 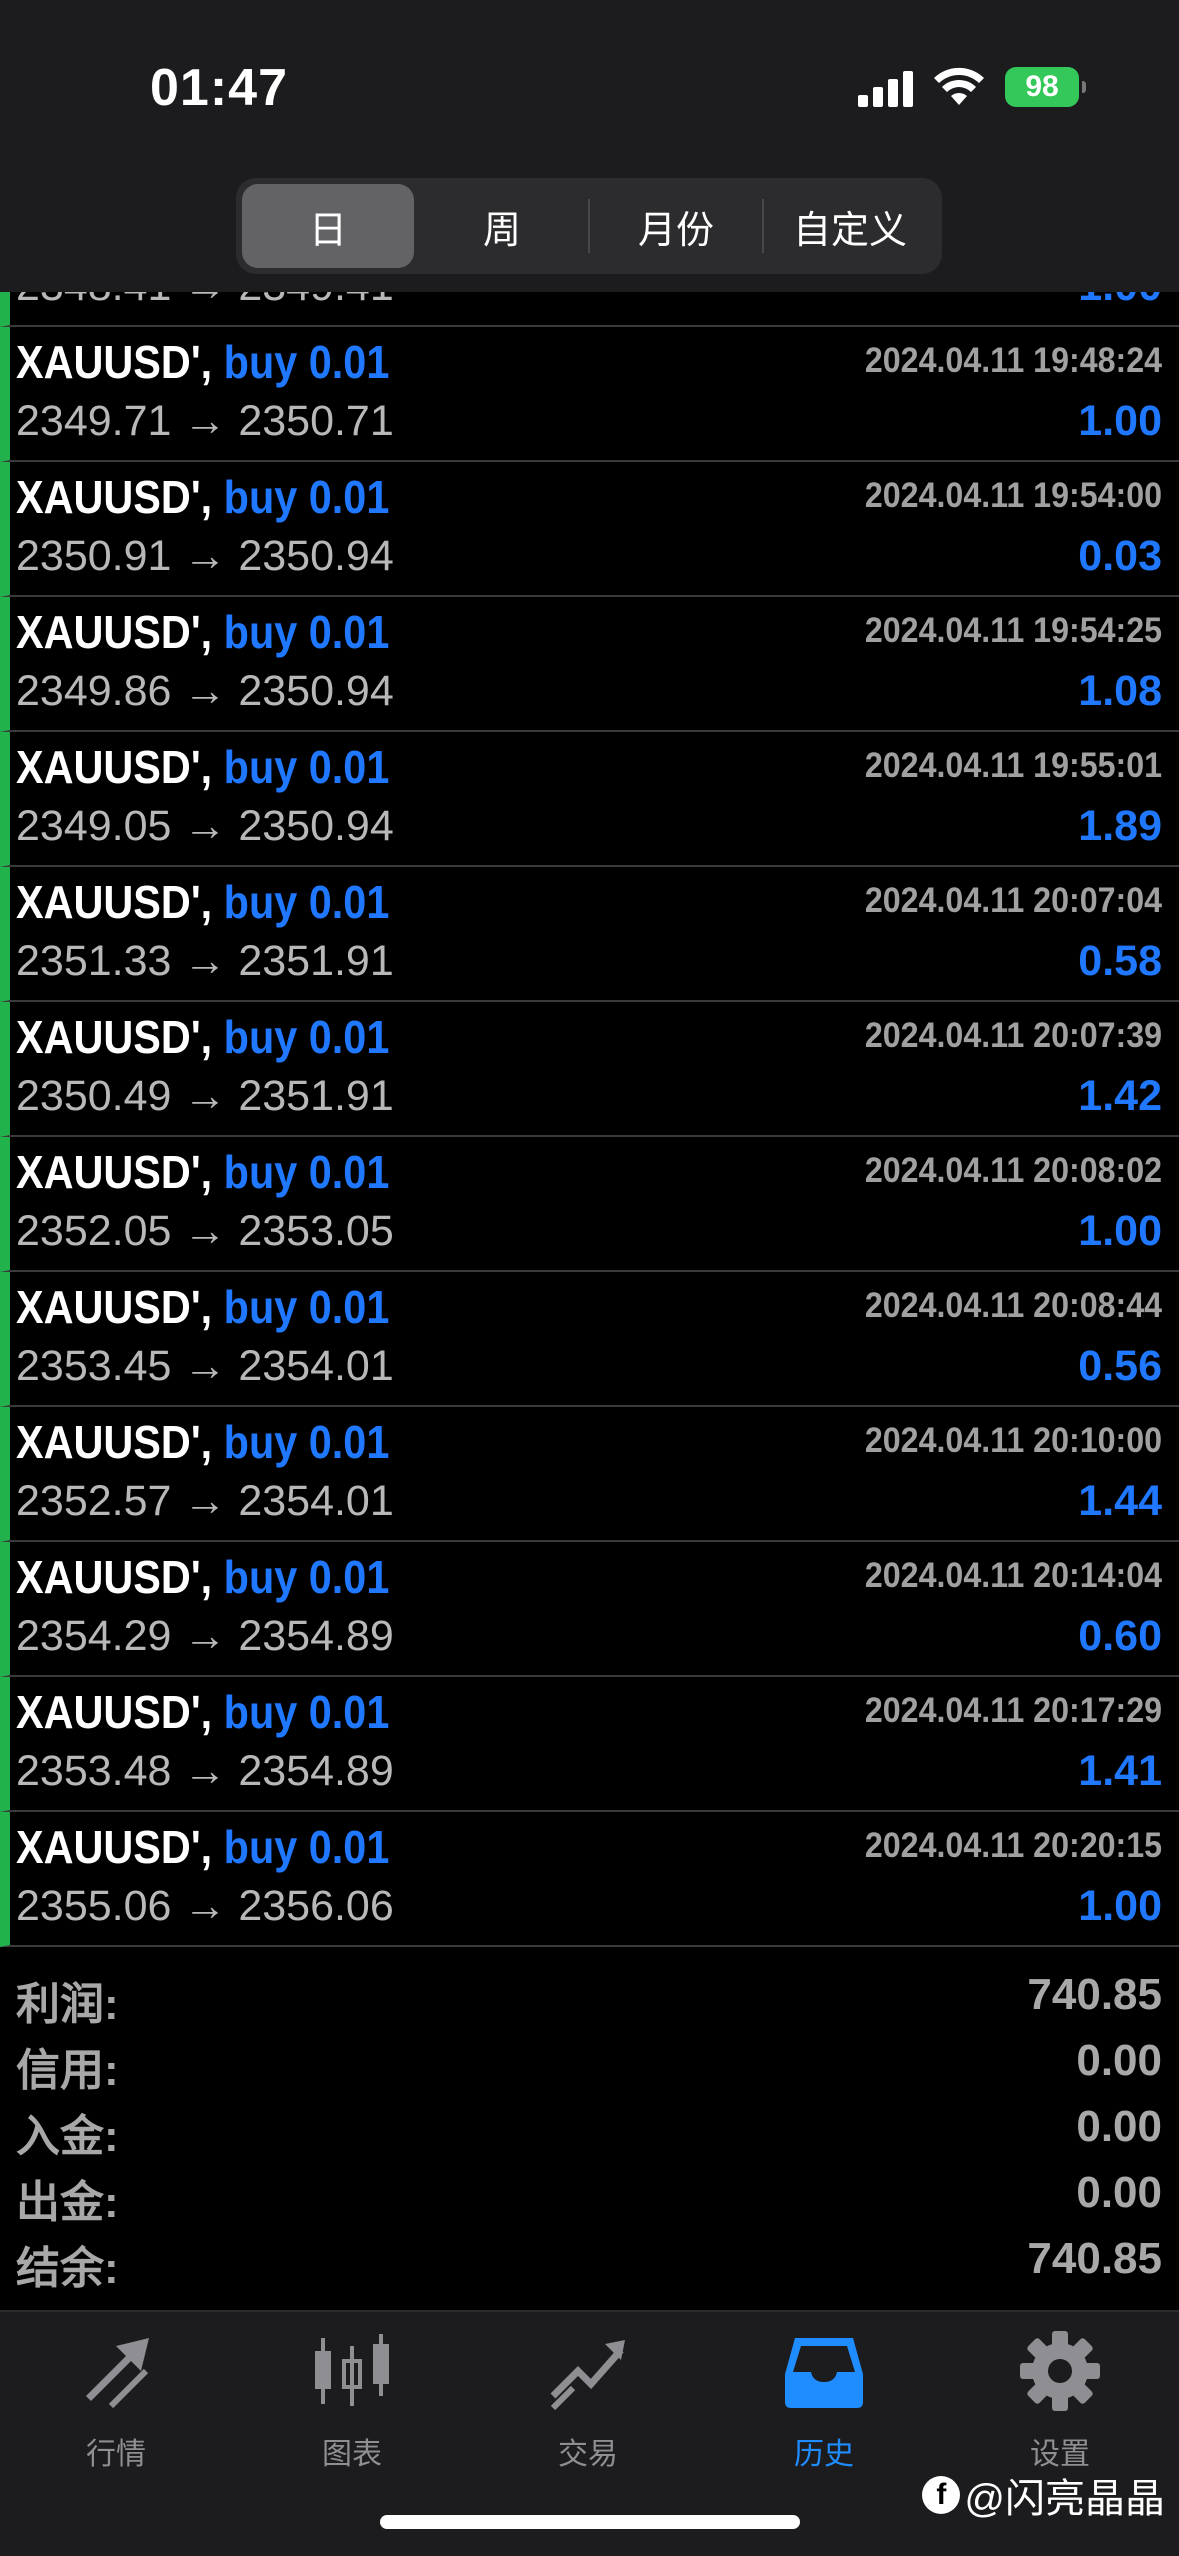 I want to click on tab-history: 历史, so click(x=824, y=2401).